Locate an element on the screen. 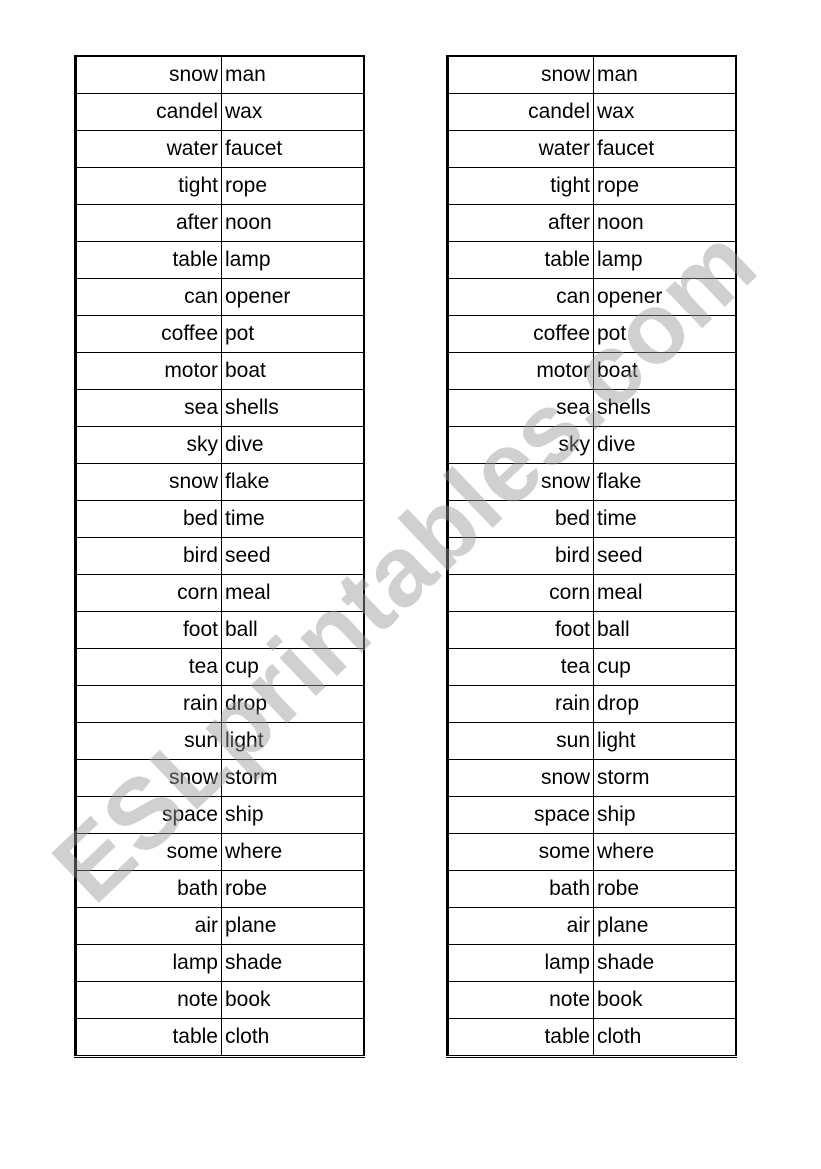  table-row: lamp shade is located at coordinates (219, 963).